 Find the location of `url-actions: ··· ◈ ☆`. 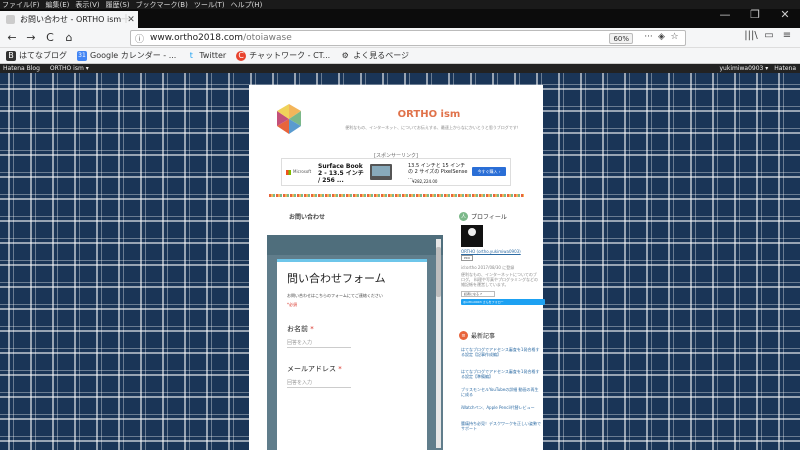

url-actions: ··· ◈ ☆ is located at coordinates (661, 37).